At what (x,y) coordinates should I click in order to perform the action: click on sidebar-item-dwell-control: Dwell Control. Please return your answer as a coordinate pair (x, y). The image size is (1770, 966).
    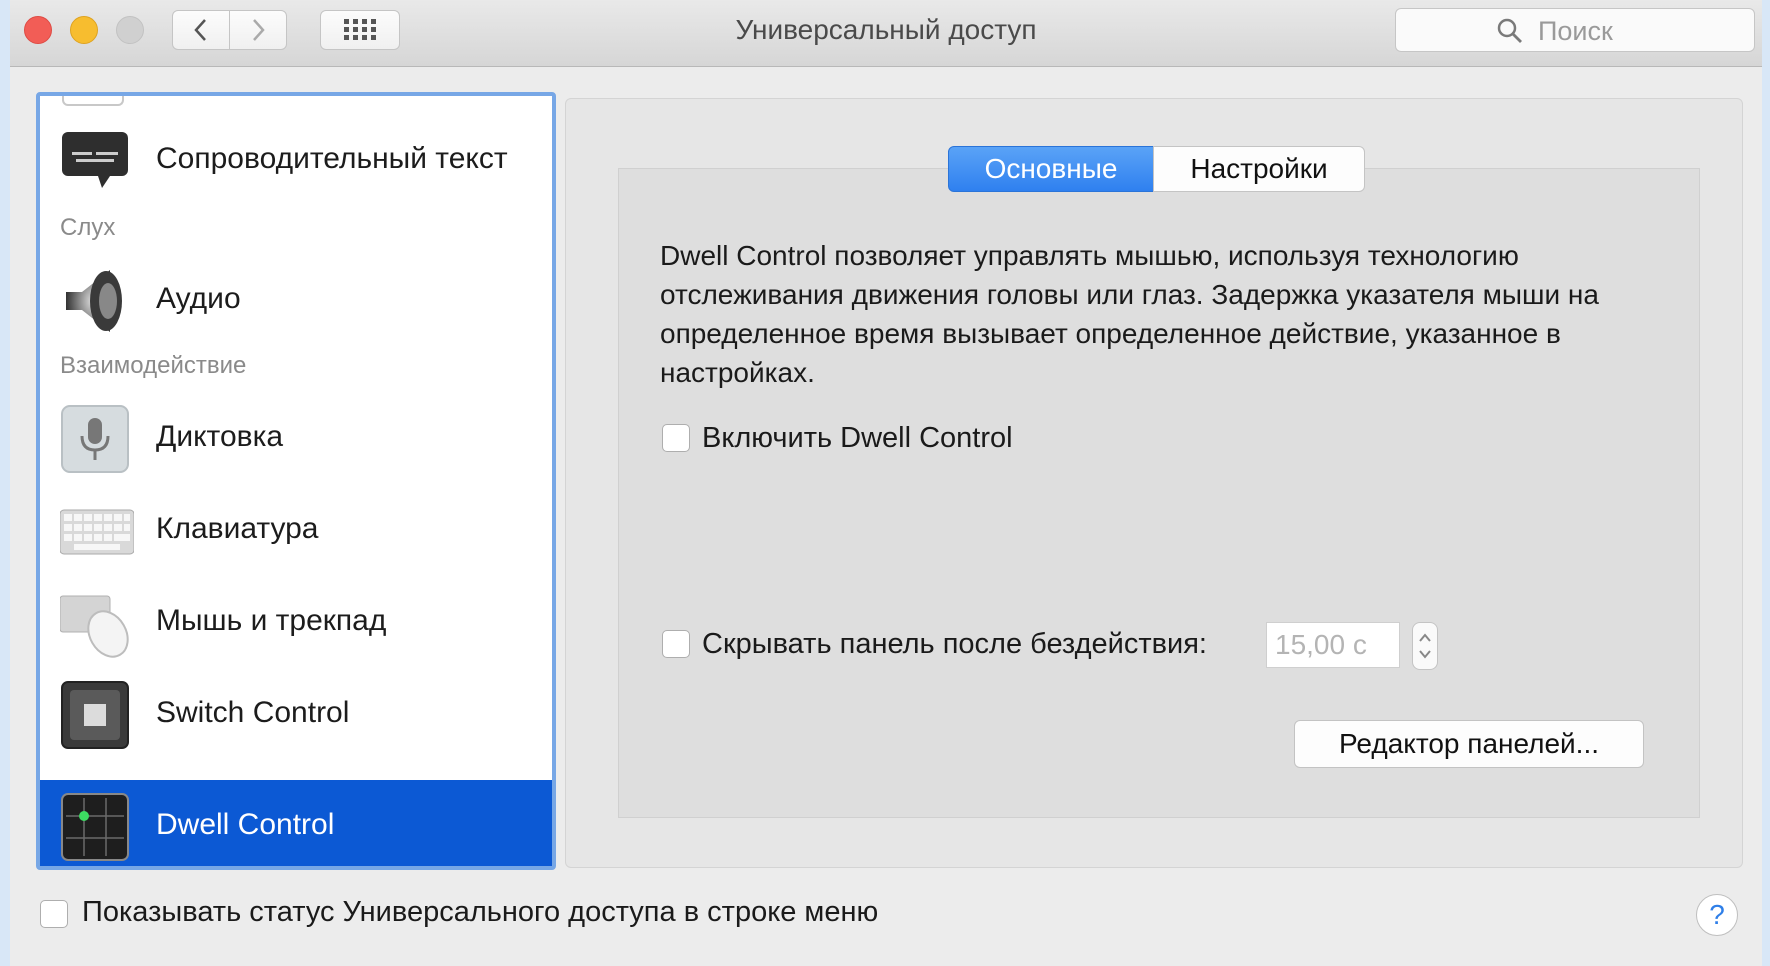
    Looking at the image, I should click on (296, 823).